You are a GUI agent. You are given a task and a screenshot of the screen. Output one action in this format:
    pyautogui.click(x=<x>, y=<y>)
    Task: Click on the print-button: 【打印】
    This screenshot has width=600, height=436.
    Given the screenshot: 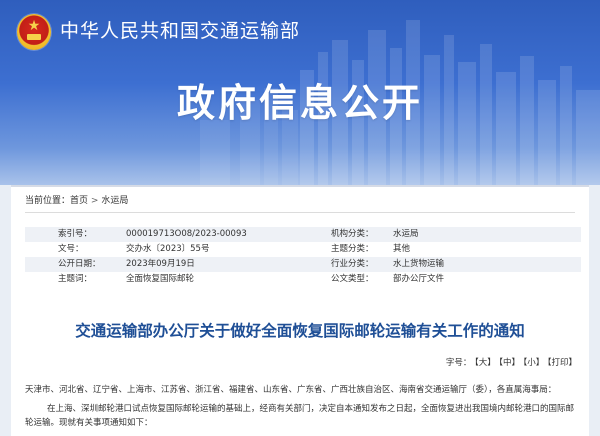 What is the action you would take?
    pyautogui.click(x=562, y=363)
    